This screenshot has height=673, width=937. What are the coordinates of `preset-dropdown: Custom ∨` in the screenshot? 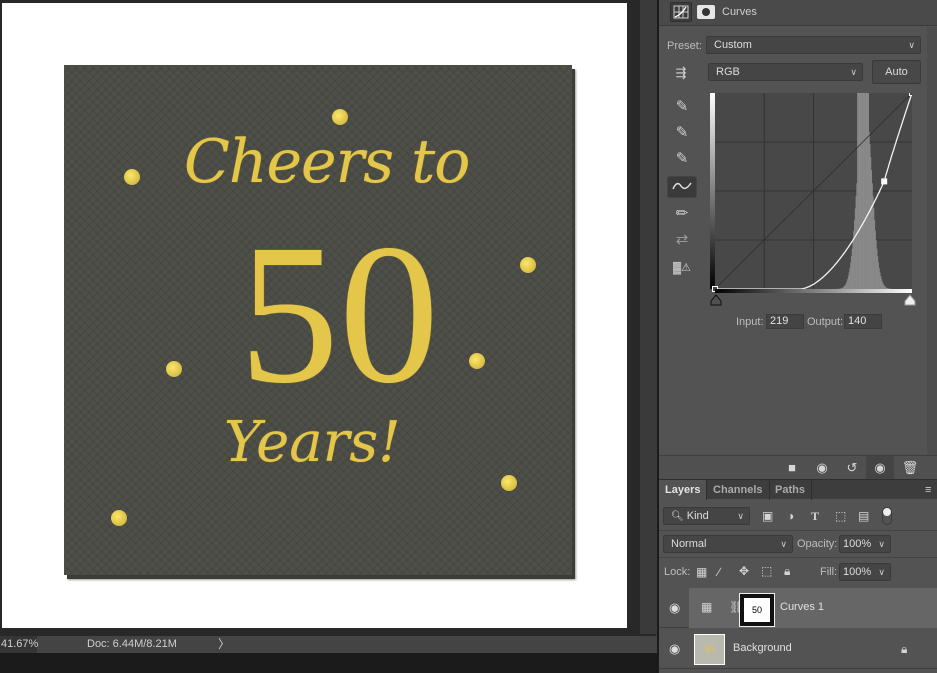 It's located at (813, 45).